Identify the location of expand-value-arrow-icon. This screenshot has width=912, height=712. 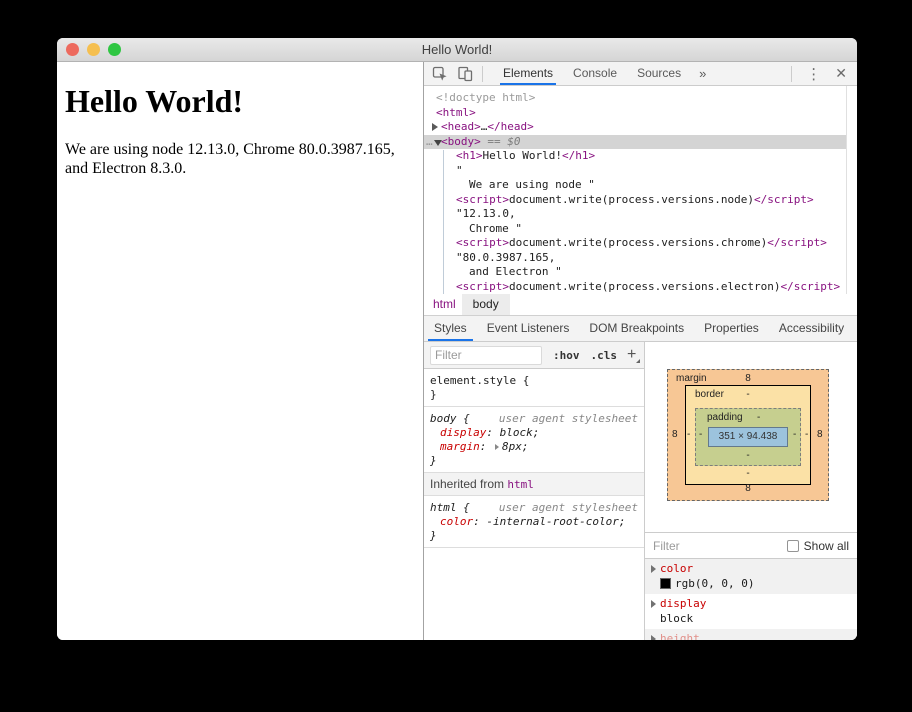
(497, 447).